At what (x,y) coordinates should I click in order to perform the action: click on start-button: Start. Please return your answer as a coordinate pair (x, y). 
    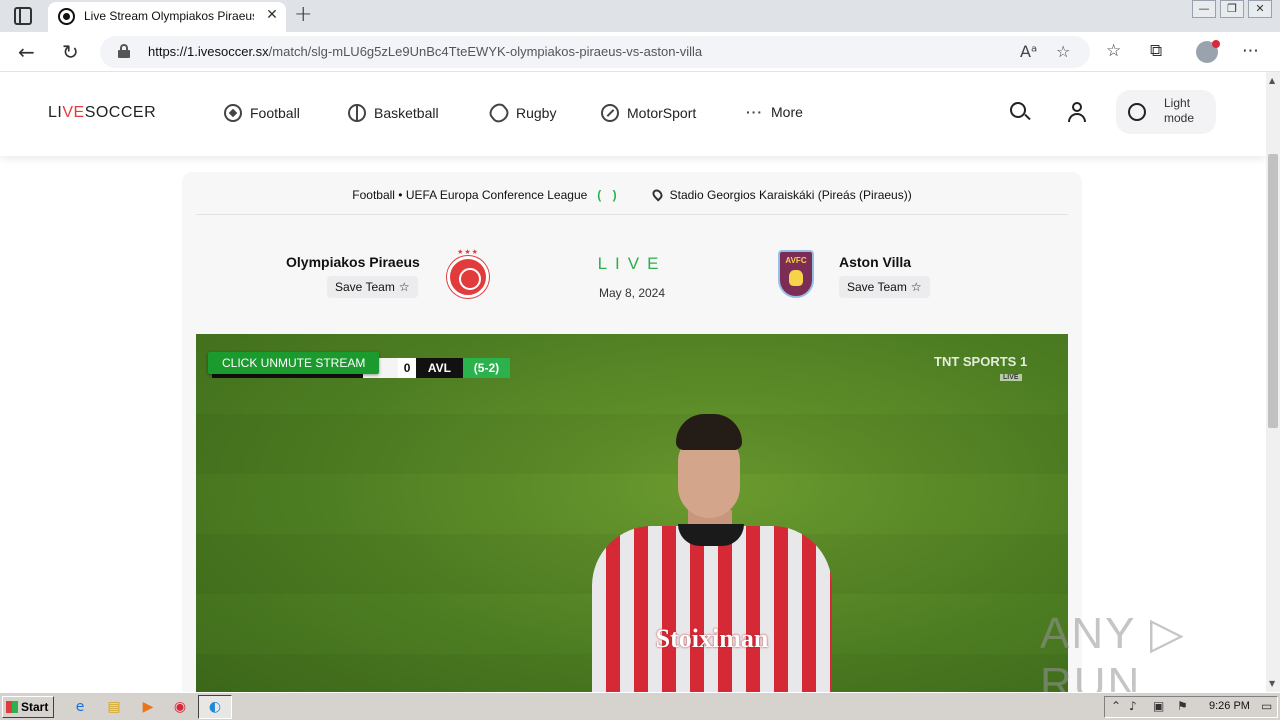
    Looking at the image, I should click on (28, 707).